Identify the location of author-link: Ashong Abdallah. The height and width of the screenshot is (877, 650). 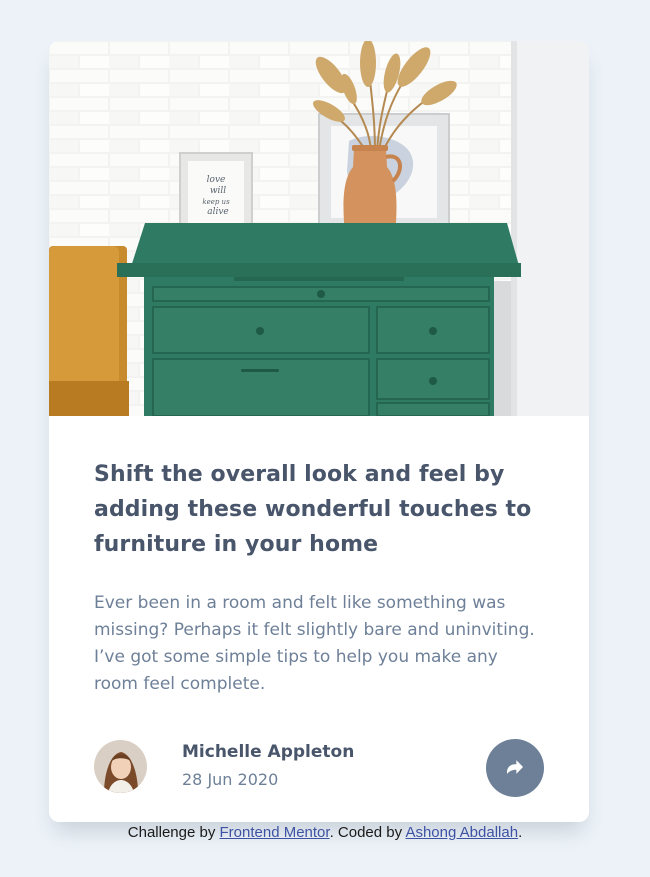
(461, 832).